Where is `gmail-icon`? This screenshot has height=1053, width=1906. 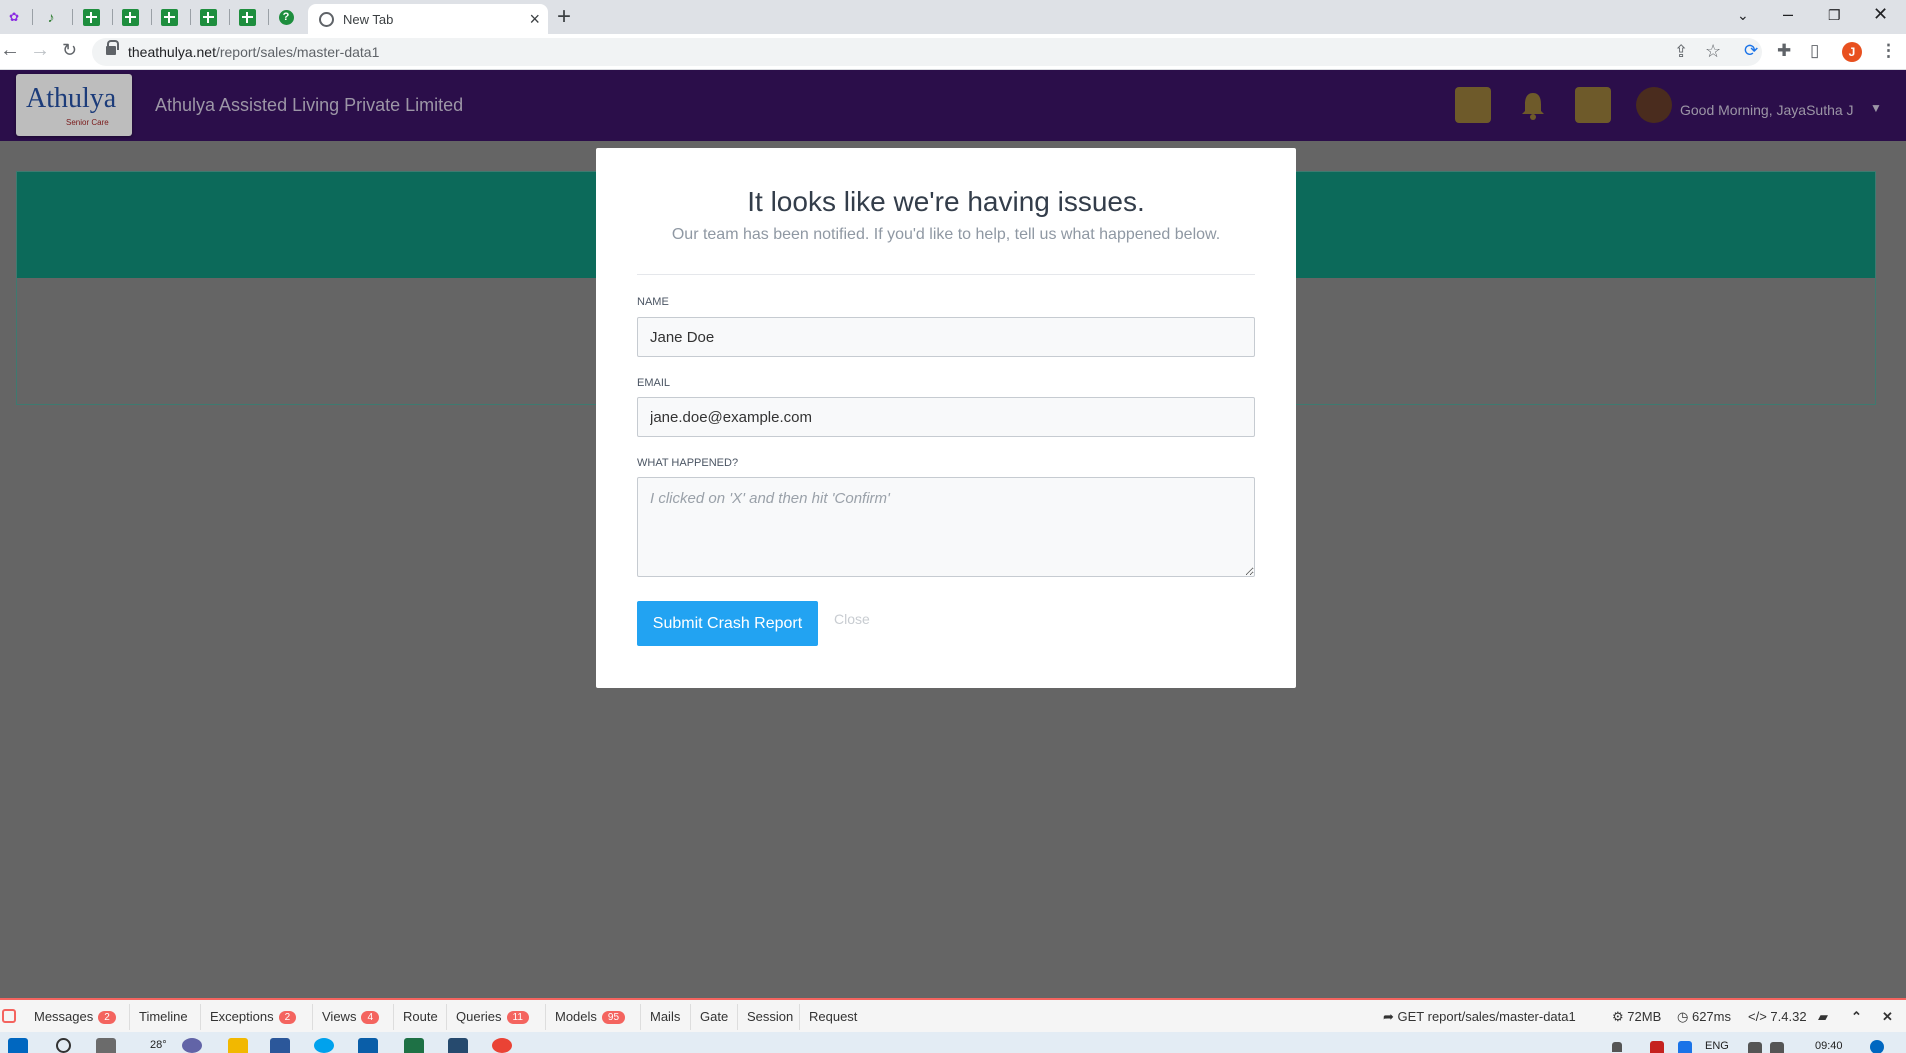
gmail-icon is located at coordinates (1657, 1047).